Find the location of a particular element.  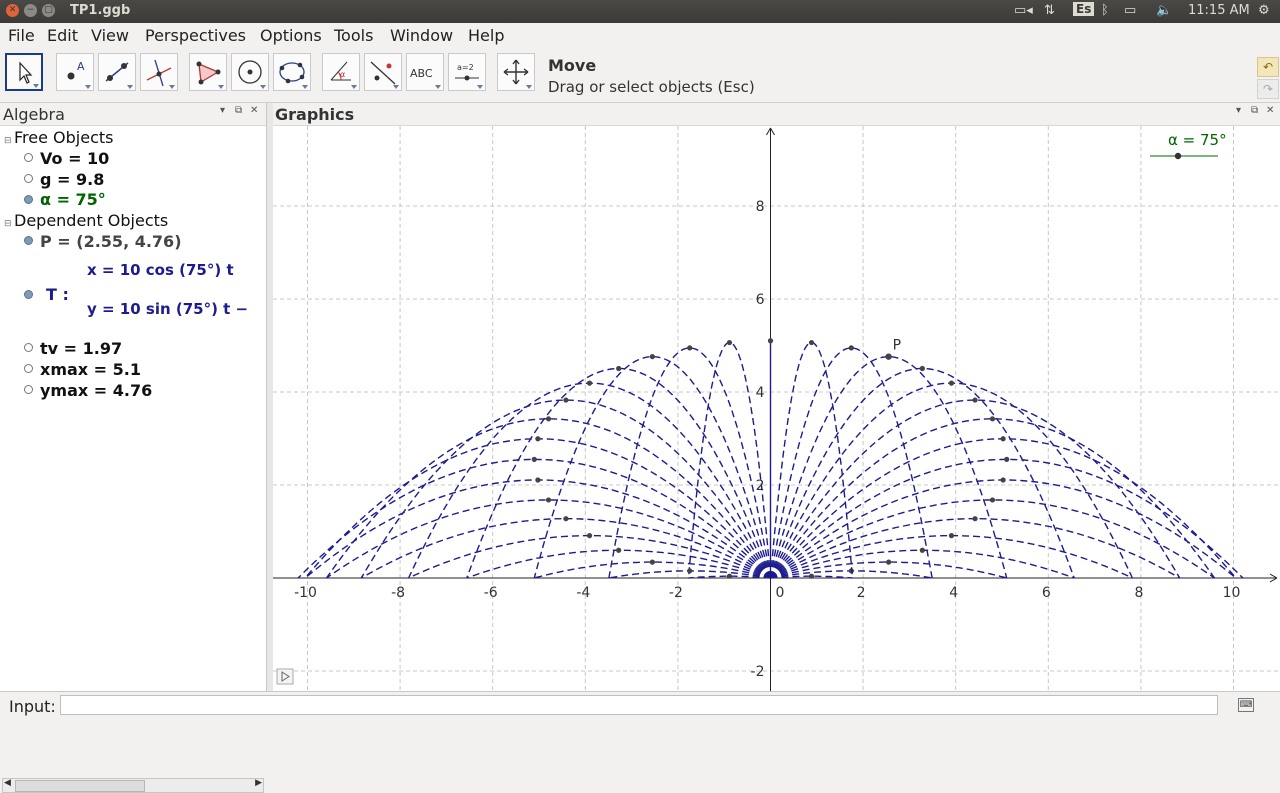

algebra-header: Algebra ▾ ⧉ ✕ is located at coordinates (133, 114).